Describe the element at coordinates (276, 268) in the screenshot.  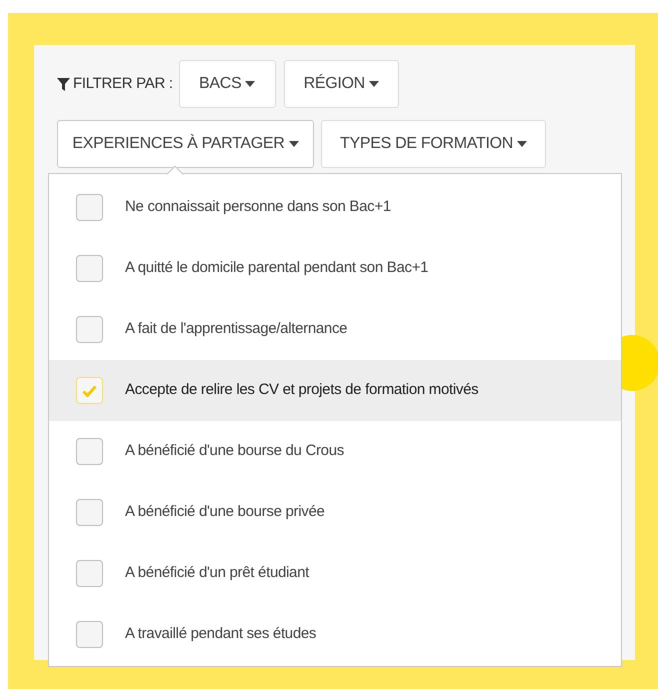
I see `option-label: A quitté le domicile parental pendant son Bac+1` at that location.